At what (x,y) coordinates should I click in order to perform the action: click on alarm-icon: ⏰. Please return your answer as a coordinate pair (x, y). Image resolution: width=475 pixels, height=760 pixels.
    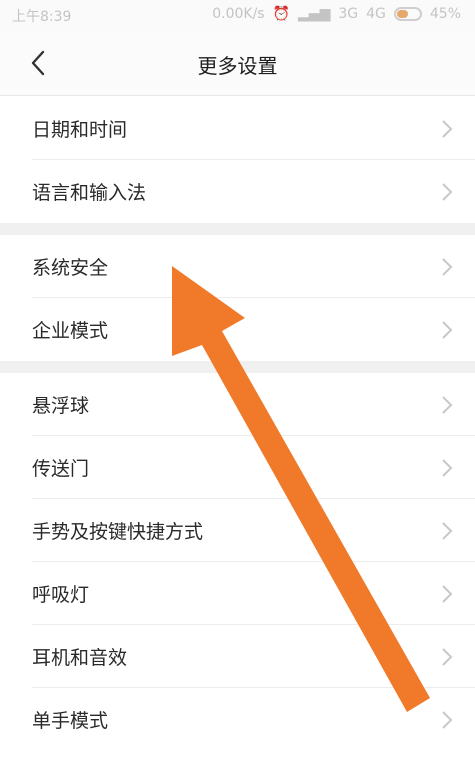
    Looking at the image, I should click on (281, 14).